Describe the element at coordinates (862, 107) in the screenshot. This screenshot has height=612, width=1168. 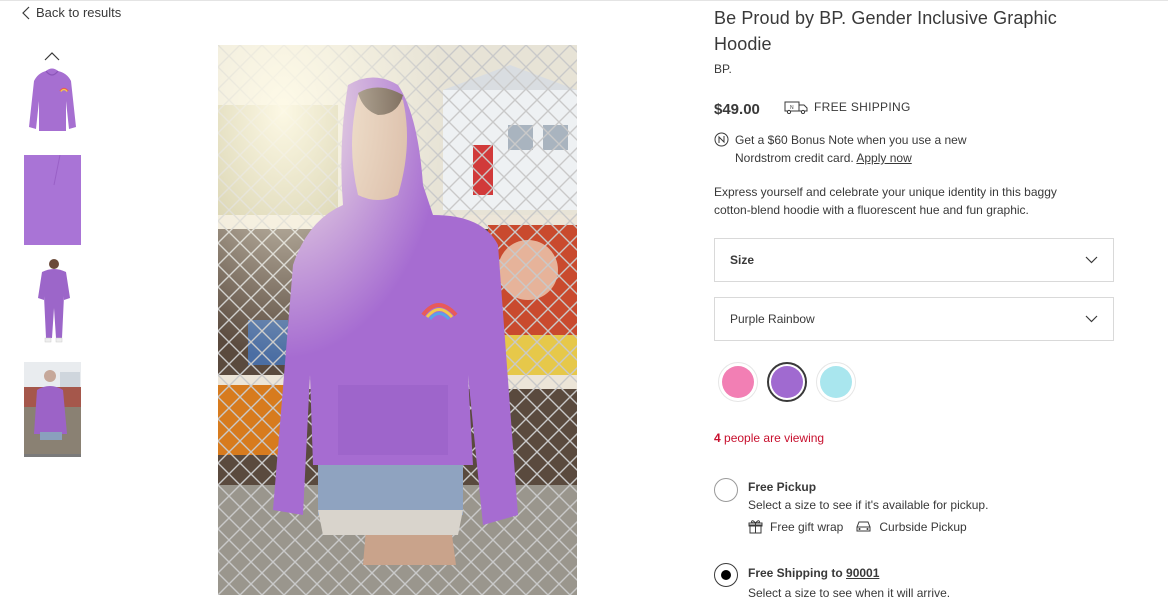
I see `free-shipping-label: FREE SHIPPING` at that location.